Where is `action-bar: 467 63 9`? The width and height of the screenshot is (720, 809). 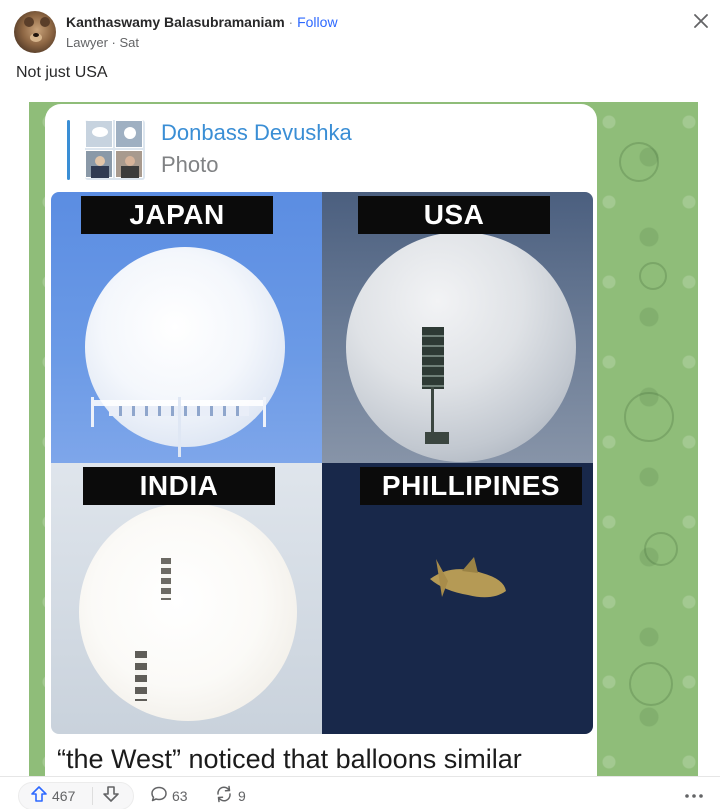
action-bar: 467 63 9 is located at coordinates (360, 792).